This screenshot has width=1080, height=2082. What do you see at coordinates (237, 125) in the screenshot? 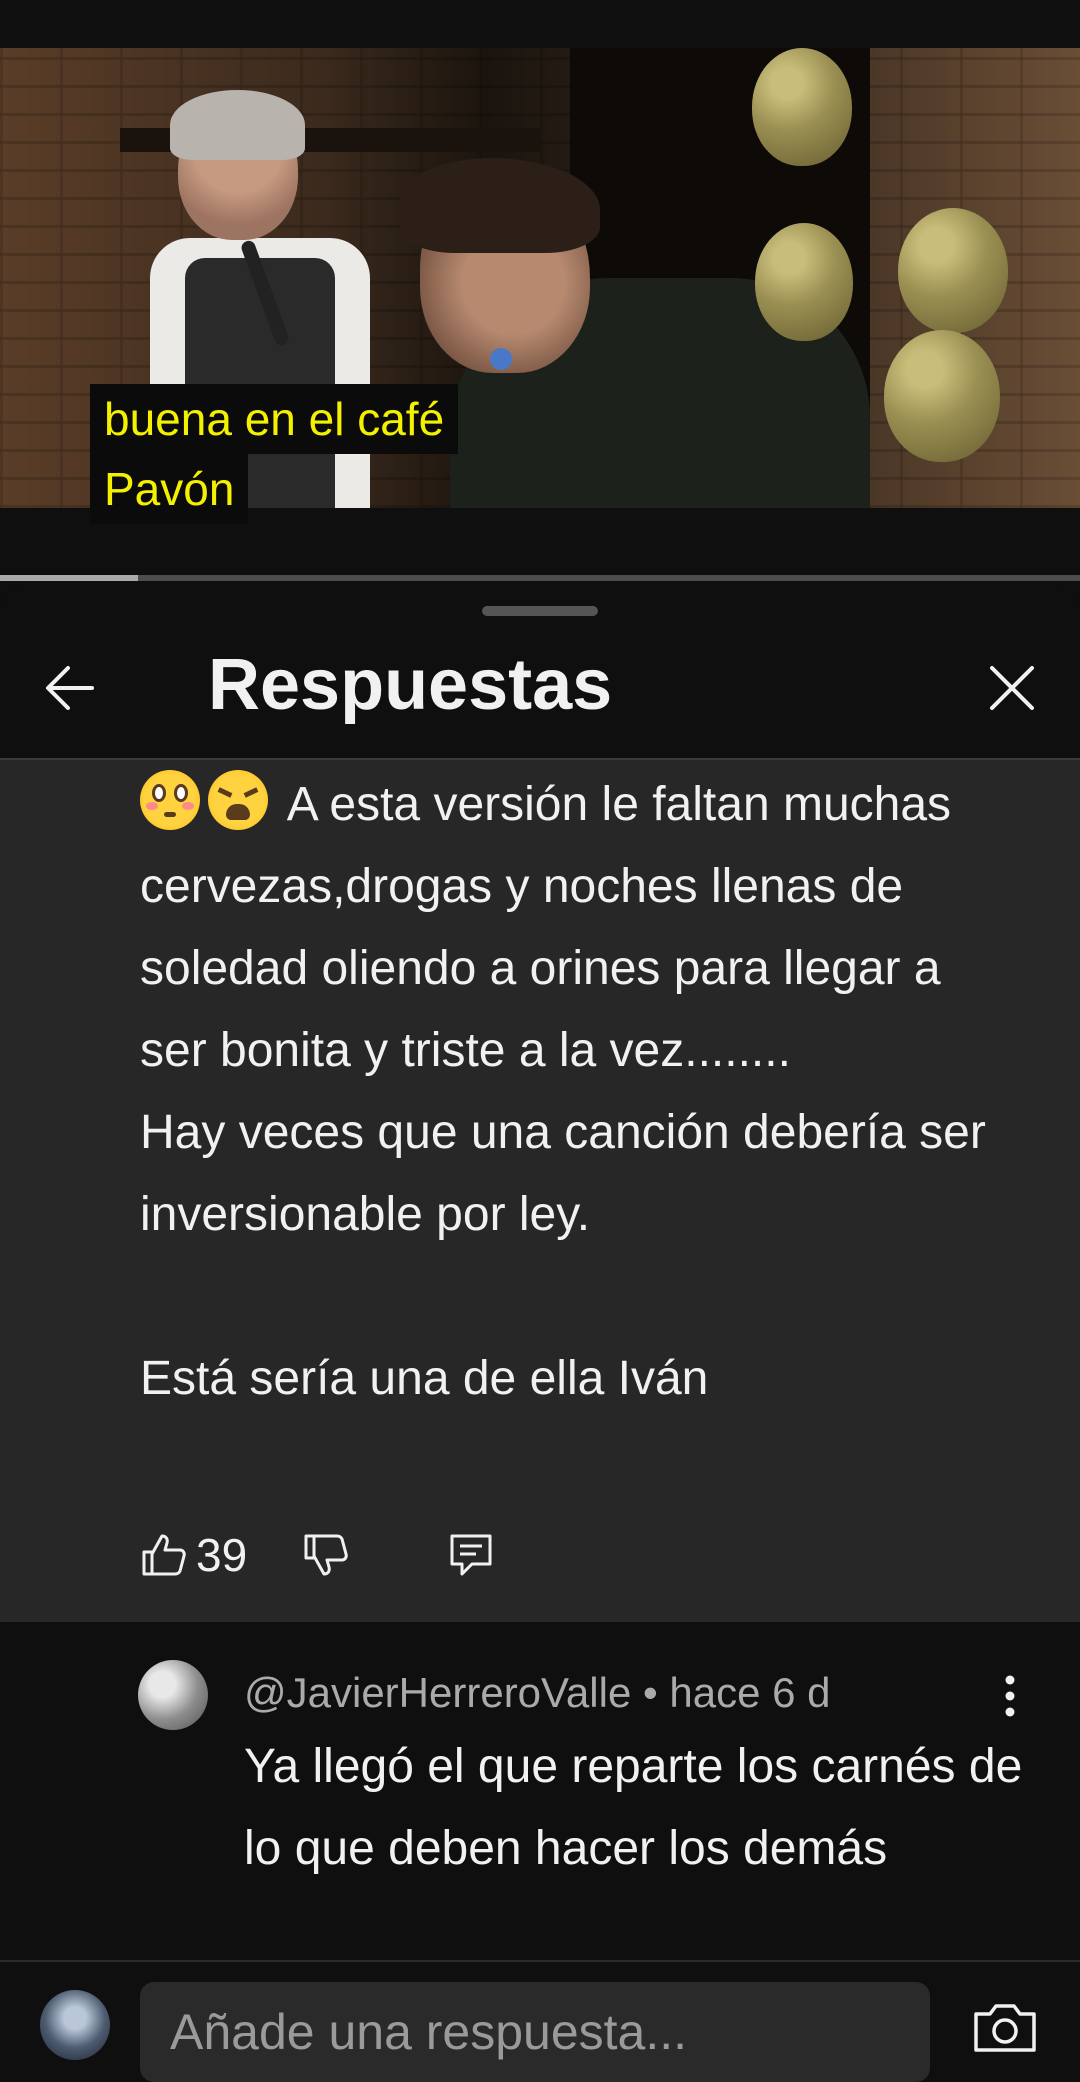
I see `singer-hair` at bounding box center [237, 125].